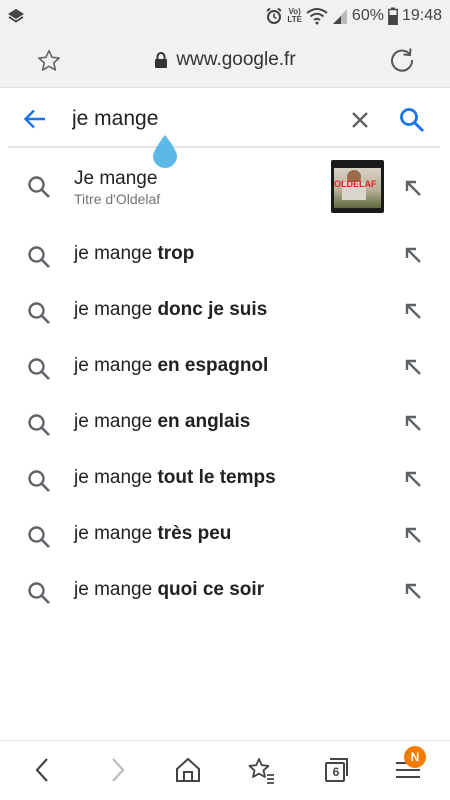  Describe the element at coordinates (367, 15) in the screenshot. I see `battery-percent: 60%` at that location.